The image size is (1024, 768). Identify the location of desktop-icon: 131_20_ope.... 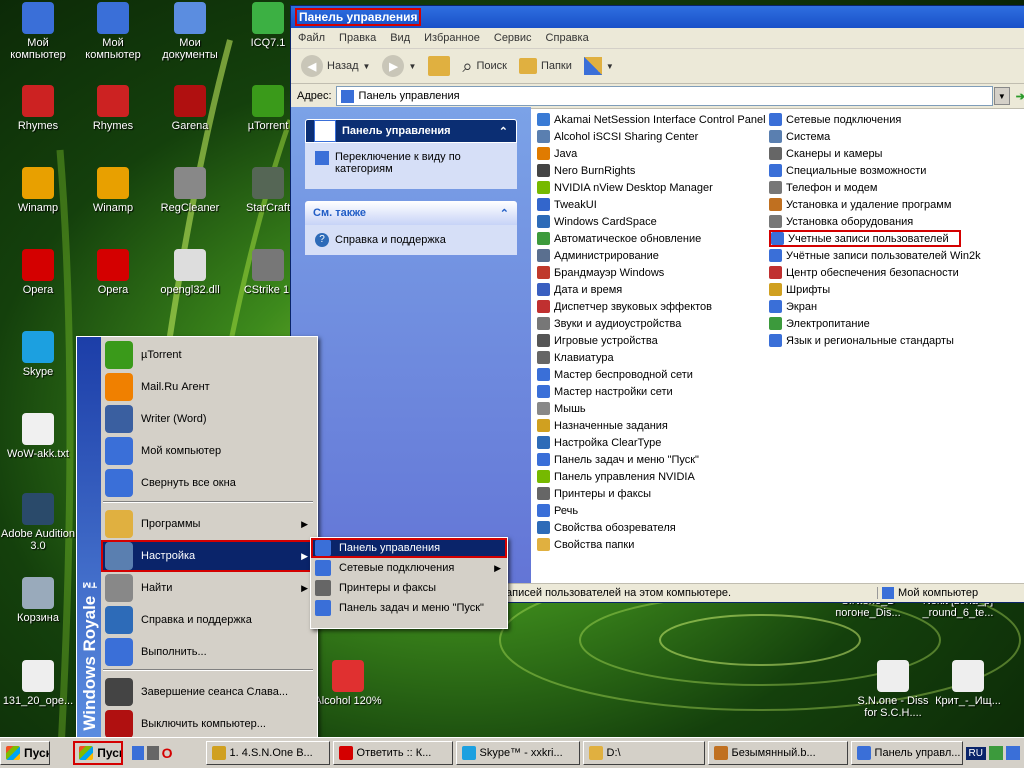
(38, 683).